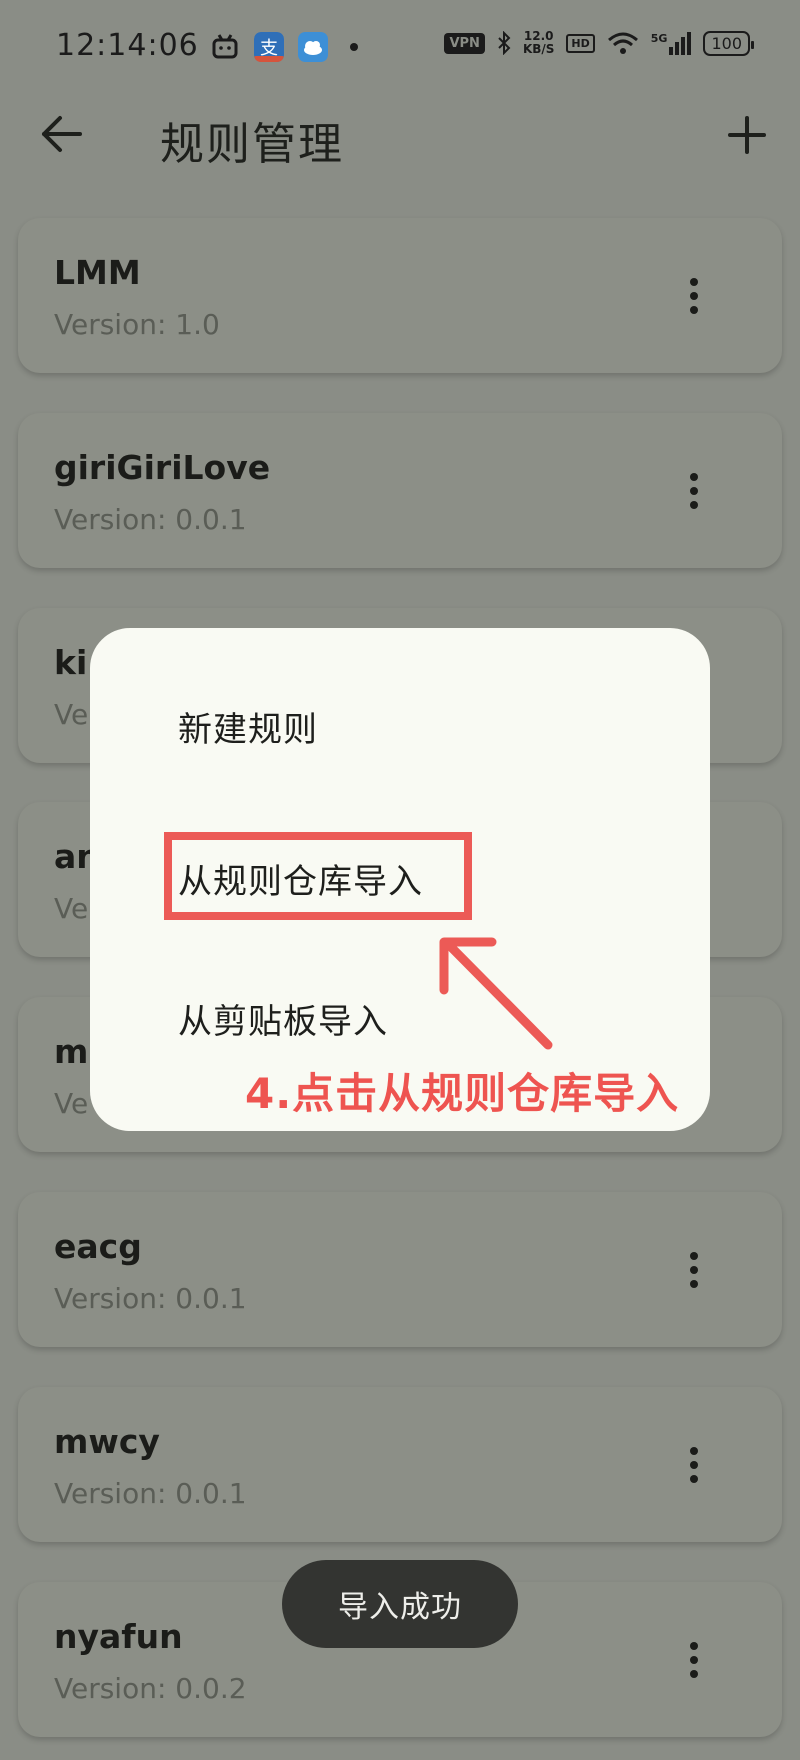 This screenshot has width=800, height=1760. I want to click on menu-item-import-from-clipboard: 从剪贴板导入, so click(283, 1018).